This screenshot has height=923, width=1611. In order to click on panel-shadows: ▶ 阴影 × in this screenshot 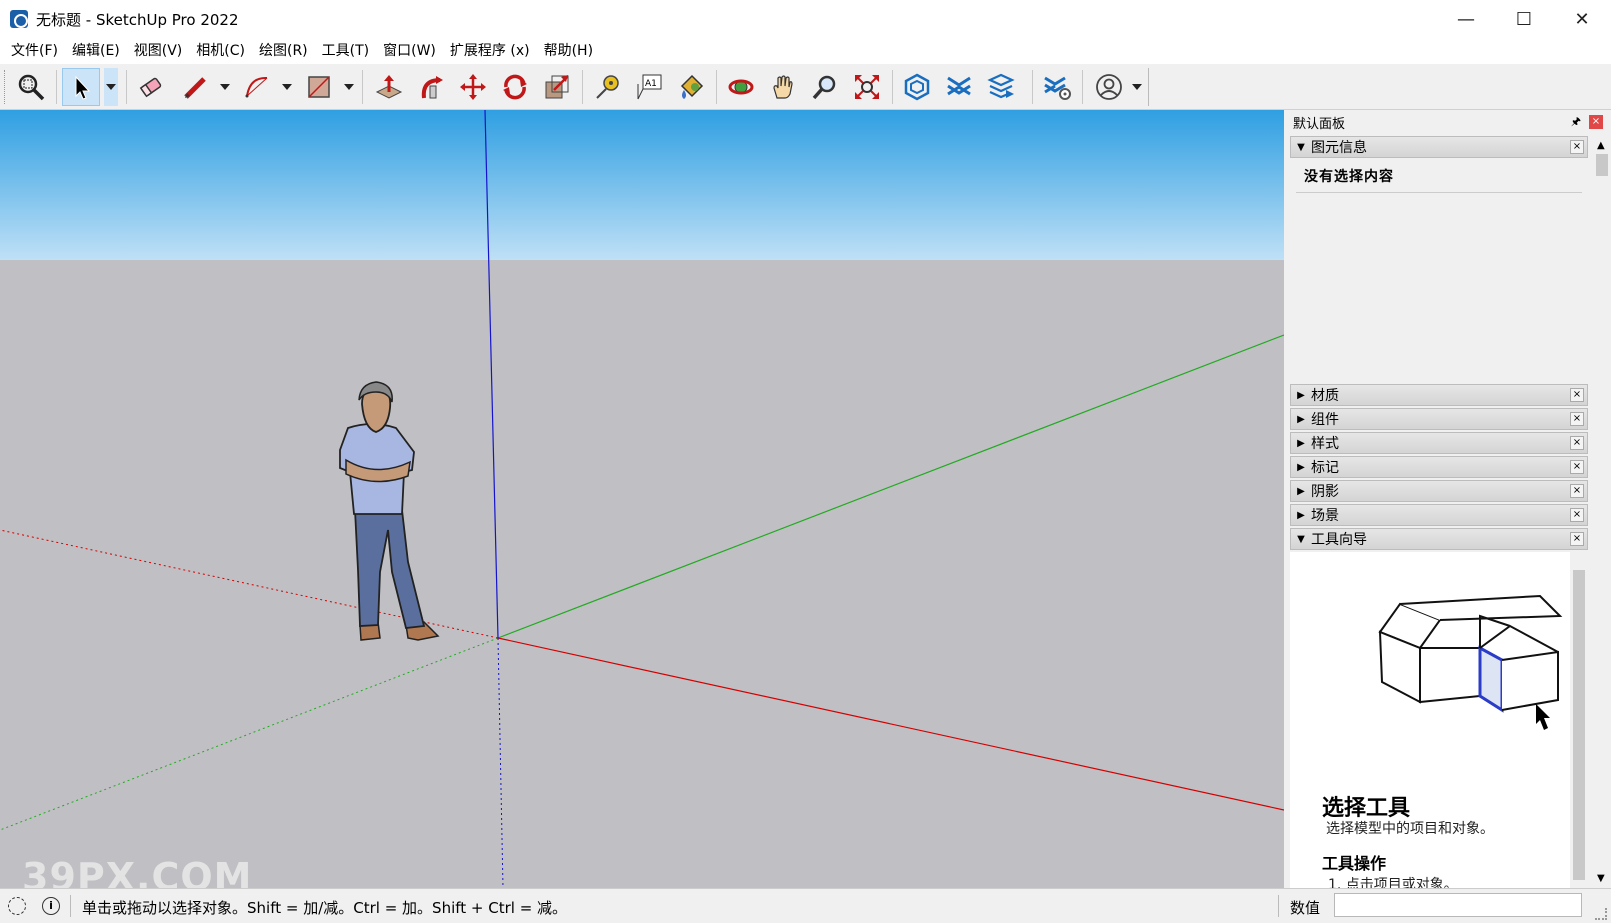, I will do `click(1439, 491)`.